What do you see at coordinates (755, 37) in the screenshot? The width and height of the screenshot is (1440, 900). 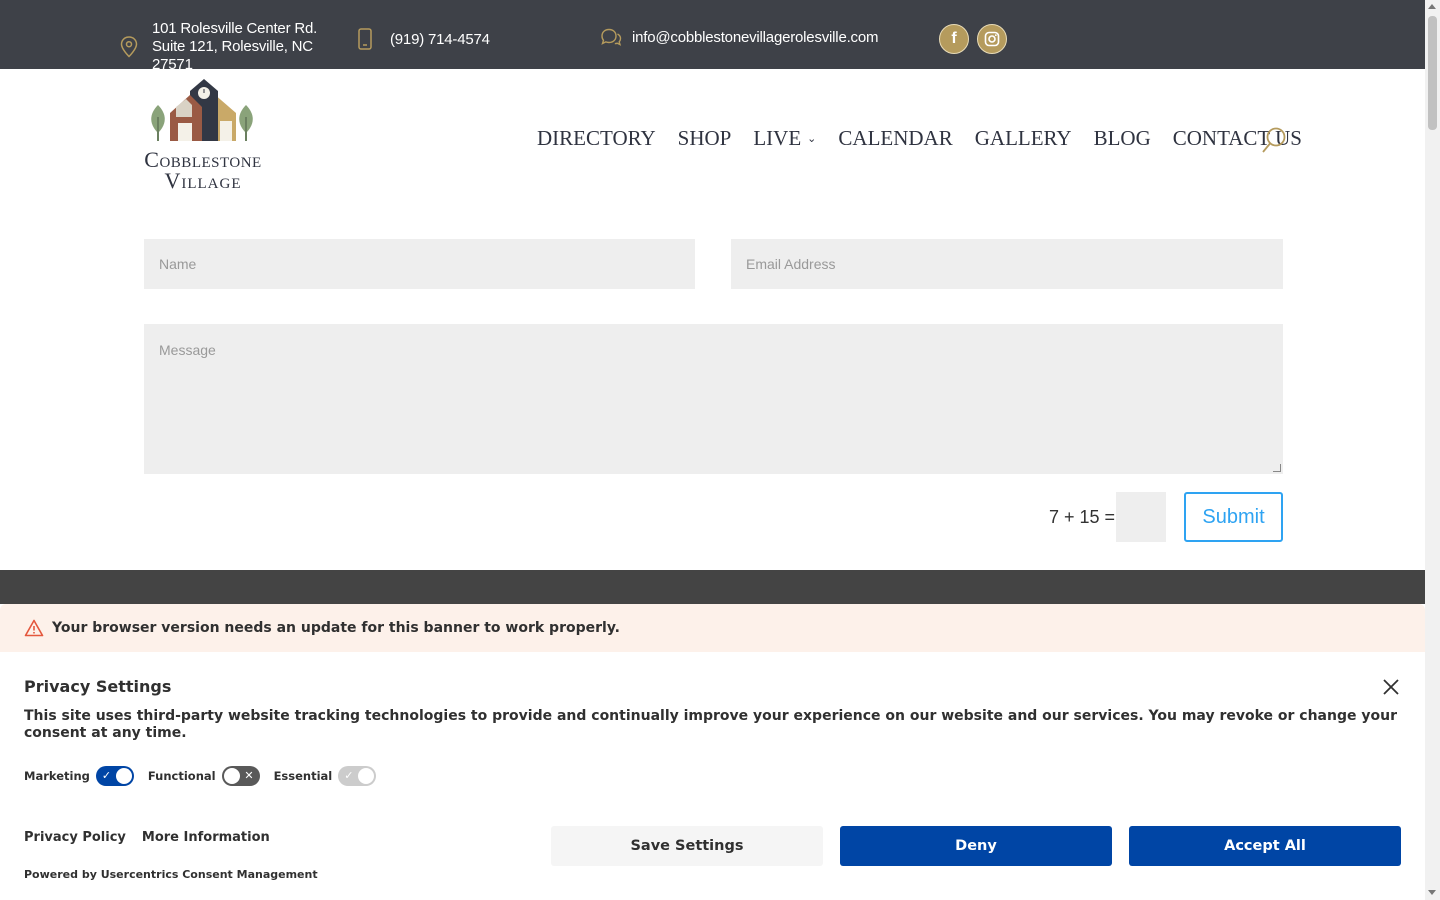 I see `email-text: info@cobblestonevillagerolesville.com` at bounding box center [755, 37].